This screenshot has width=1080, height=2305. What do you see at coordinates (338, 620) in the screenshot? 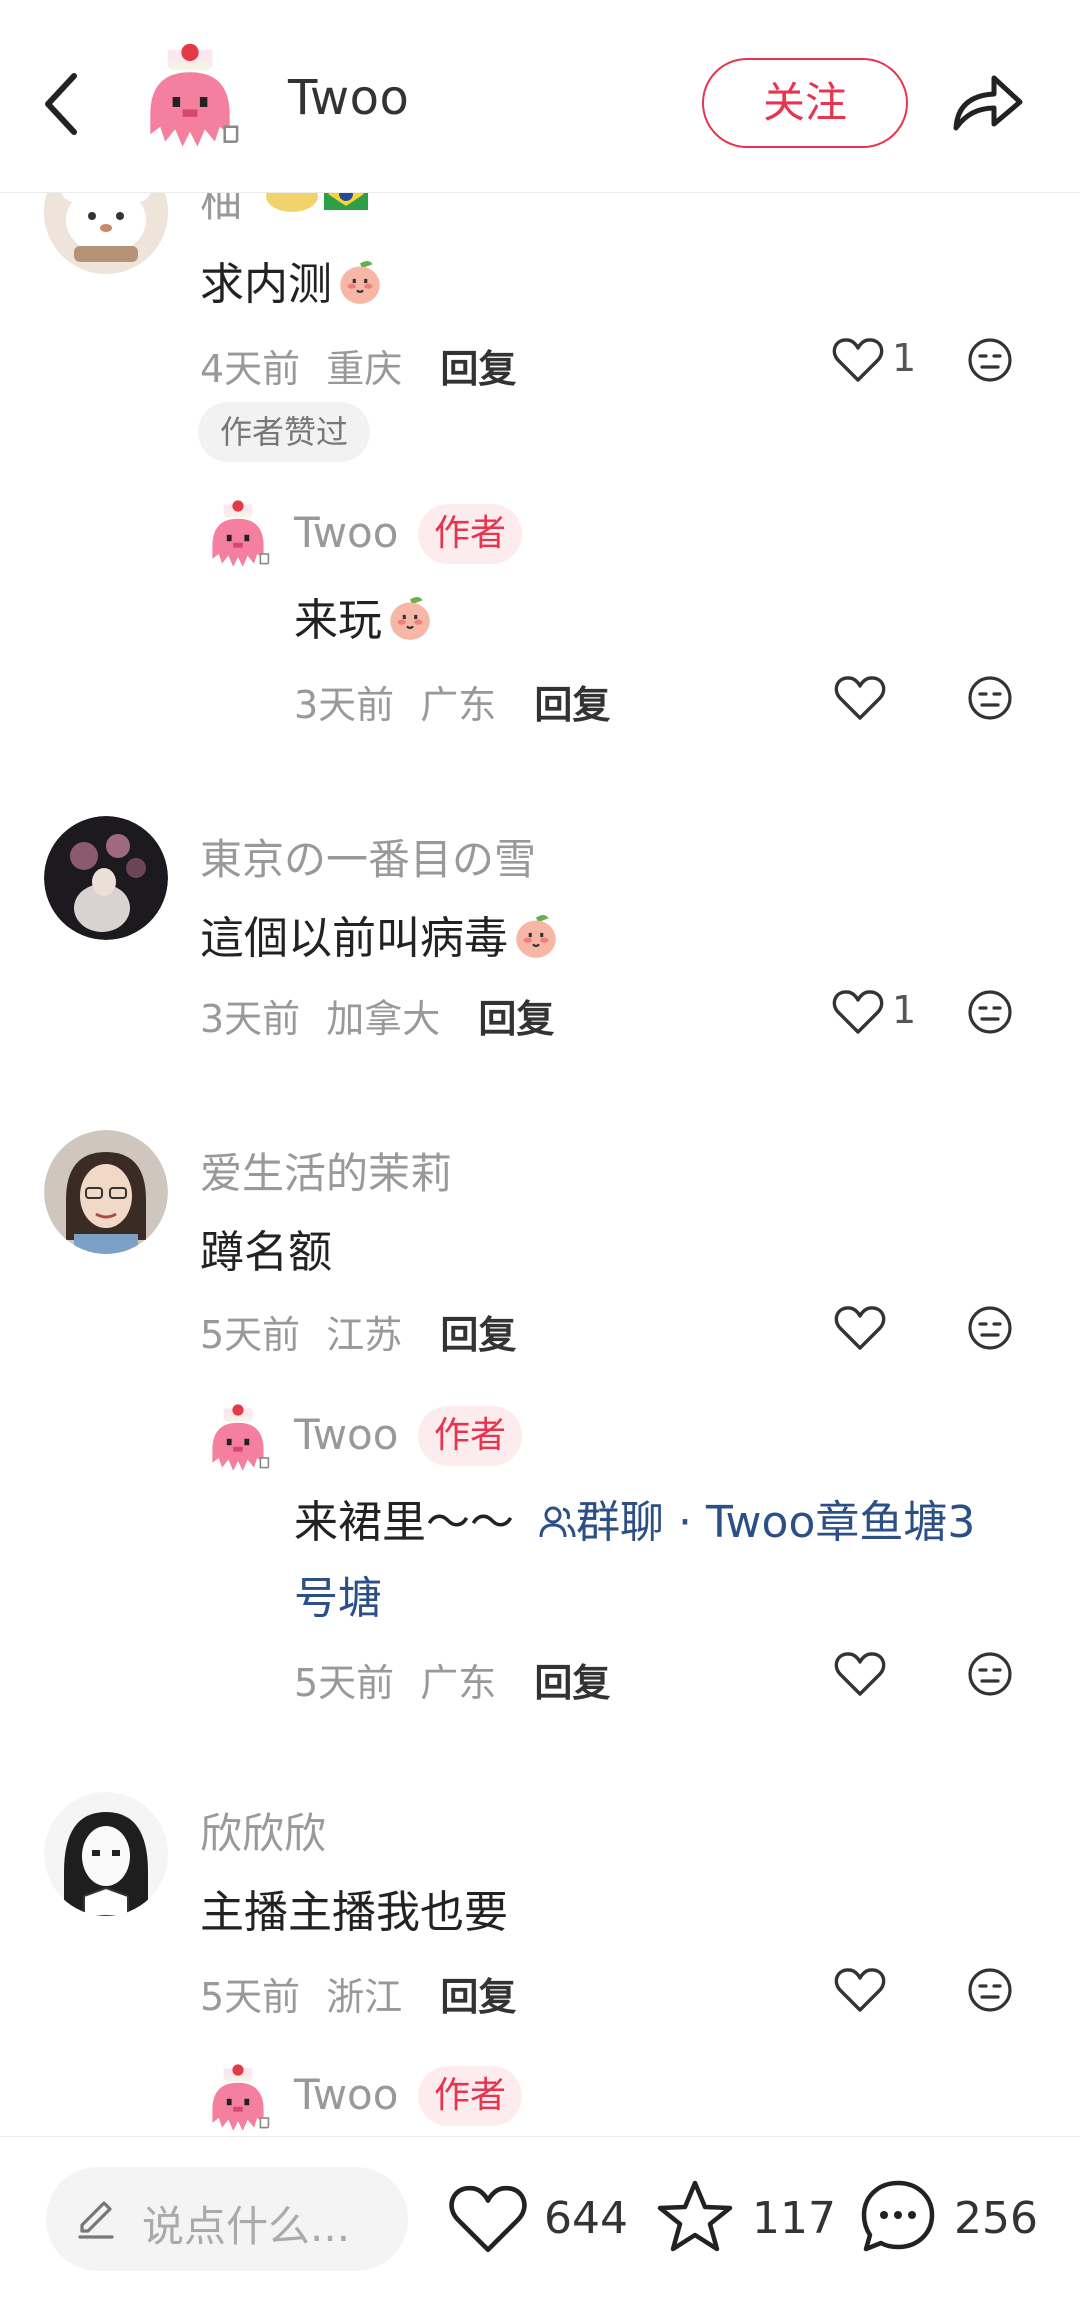
I see `reply-text-content: 来玩` at bounding box center [338, 620].